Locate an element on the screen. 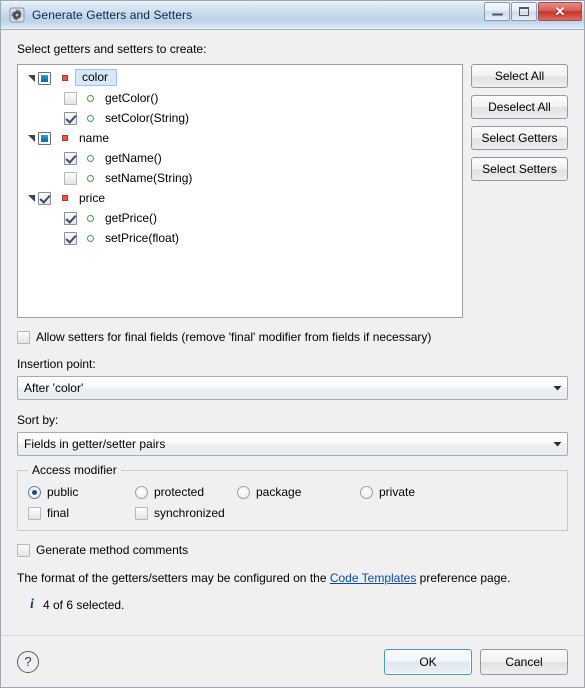 The width and height of the screenshot is (585, 688). tree-item-label: price is located at coordinates (92, 198).